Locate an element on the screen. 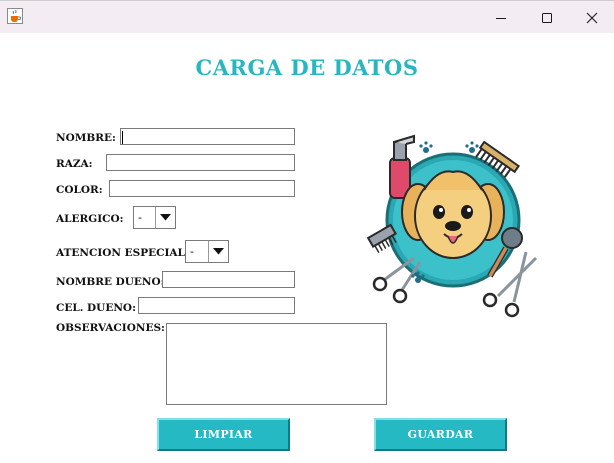  cel-dueno-label: CEL. DUENO: is located at coordinates (96, 308).